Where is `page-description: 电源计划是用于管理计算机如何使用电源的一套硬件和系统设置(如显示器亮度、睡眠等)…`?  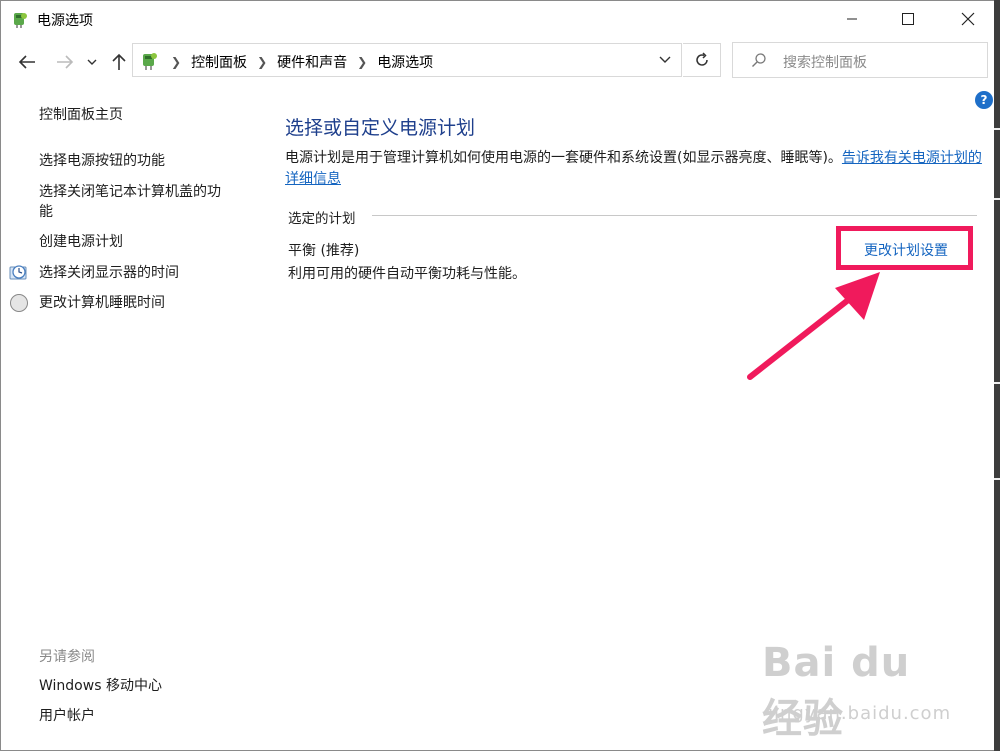 page-description: 电源计划是用于管理计算机如何使用电源的一套硬件和系统设置(如显示器亮度、睡眠等)… is located at coordinates (635, 169).